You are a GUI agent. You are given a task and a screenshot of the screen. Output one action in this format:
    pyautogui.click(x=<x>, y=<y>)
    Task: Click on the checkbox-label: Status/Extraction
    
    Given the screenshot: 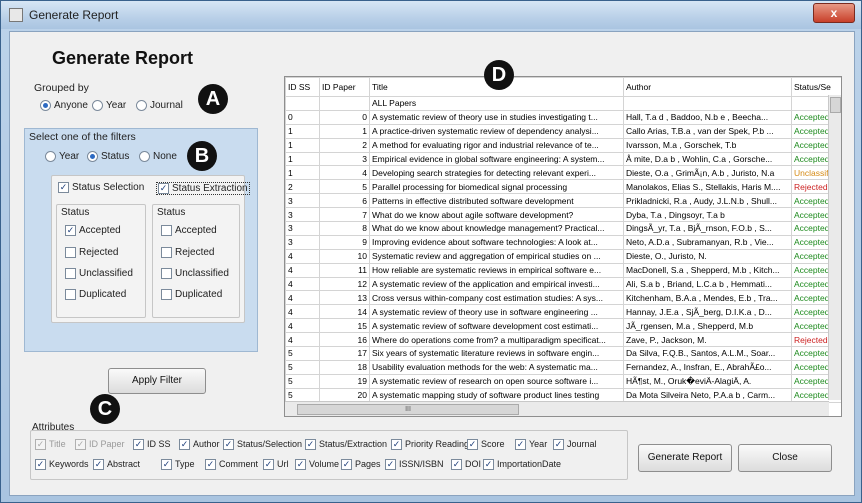 What is the action you would take?
    pyautogui.click(x=353, y=444)
    